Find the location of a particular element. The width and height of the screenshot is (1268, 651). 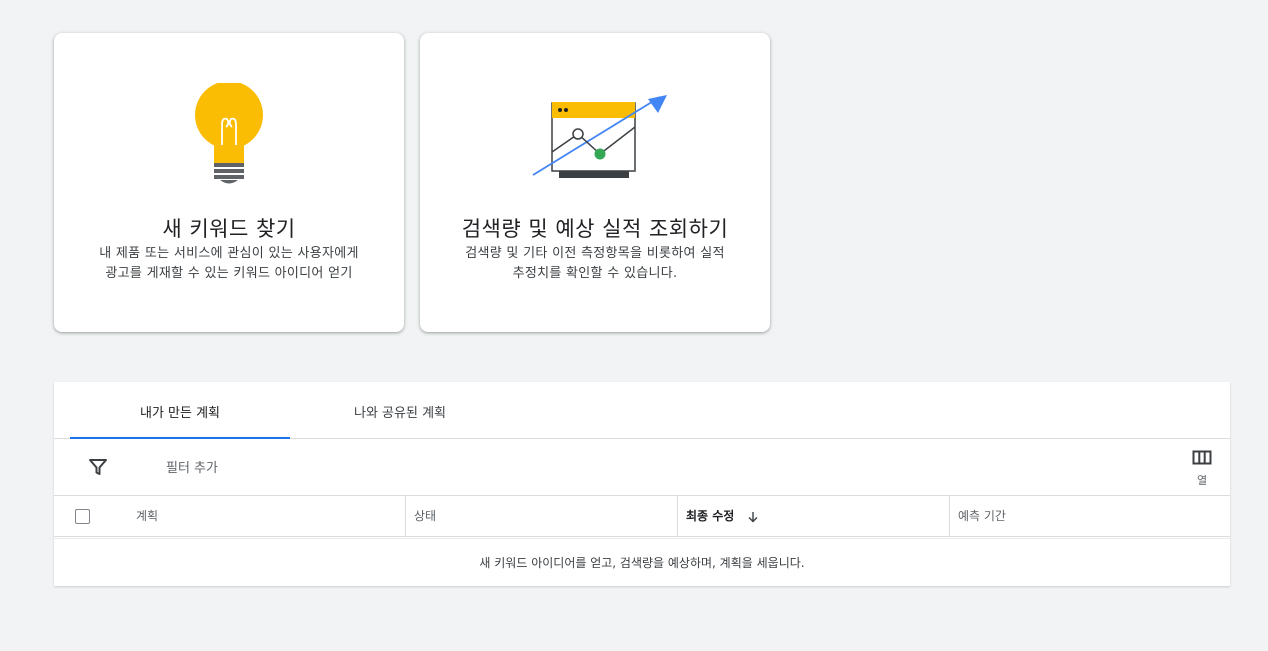

select-all-checkbox is located at coordinates (82, 516).